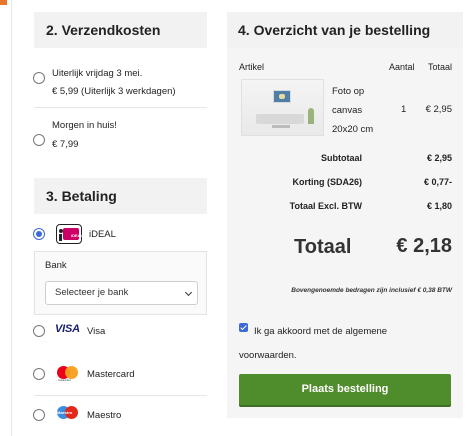  What do you see at coordinates (282, 107) in the screenshot?
I see `product-thumbnail` at bounding box center [282, 107].